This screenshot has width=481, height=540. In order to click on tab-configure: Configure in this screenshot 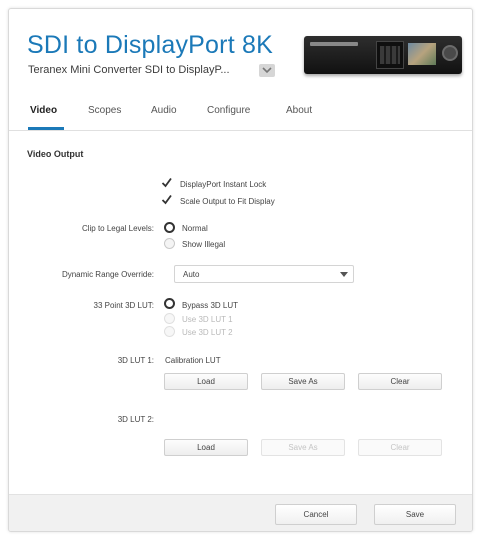, I will do `click(228, 110)`.